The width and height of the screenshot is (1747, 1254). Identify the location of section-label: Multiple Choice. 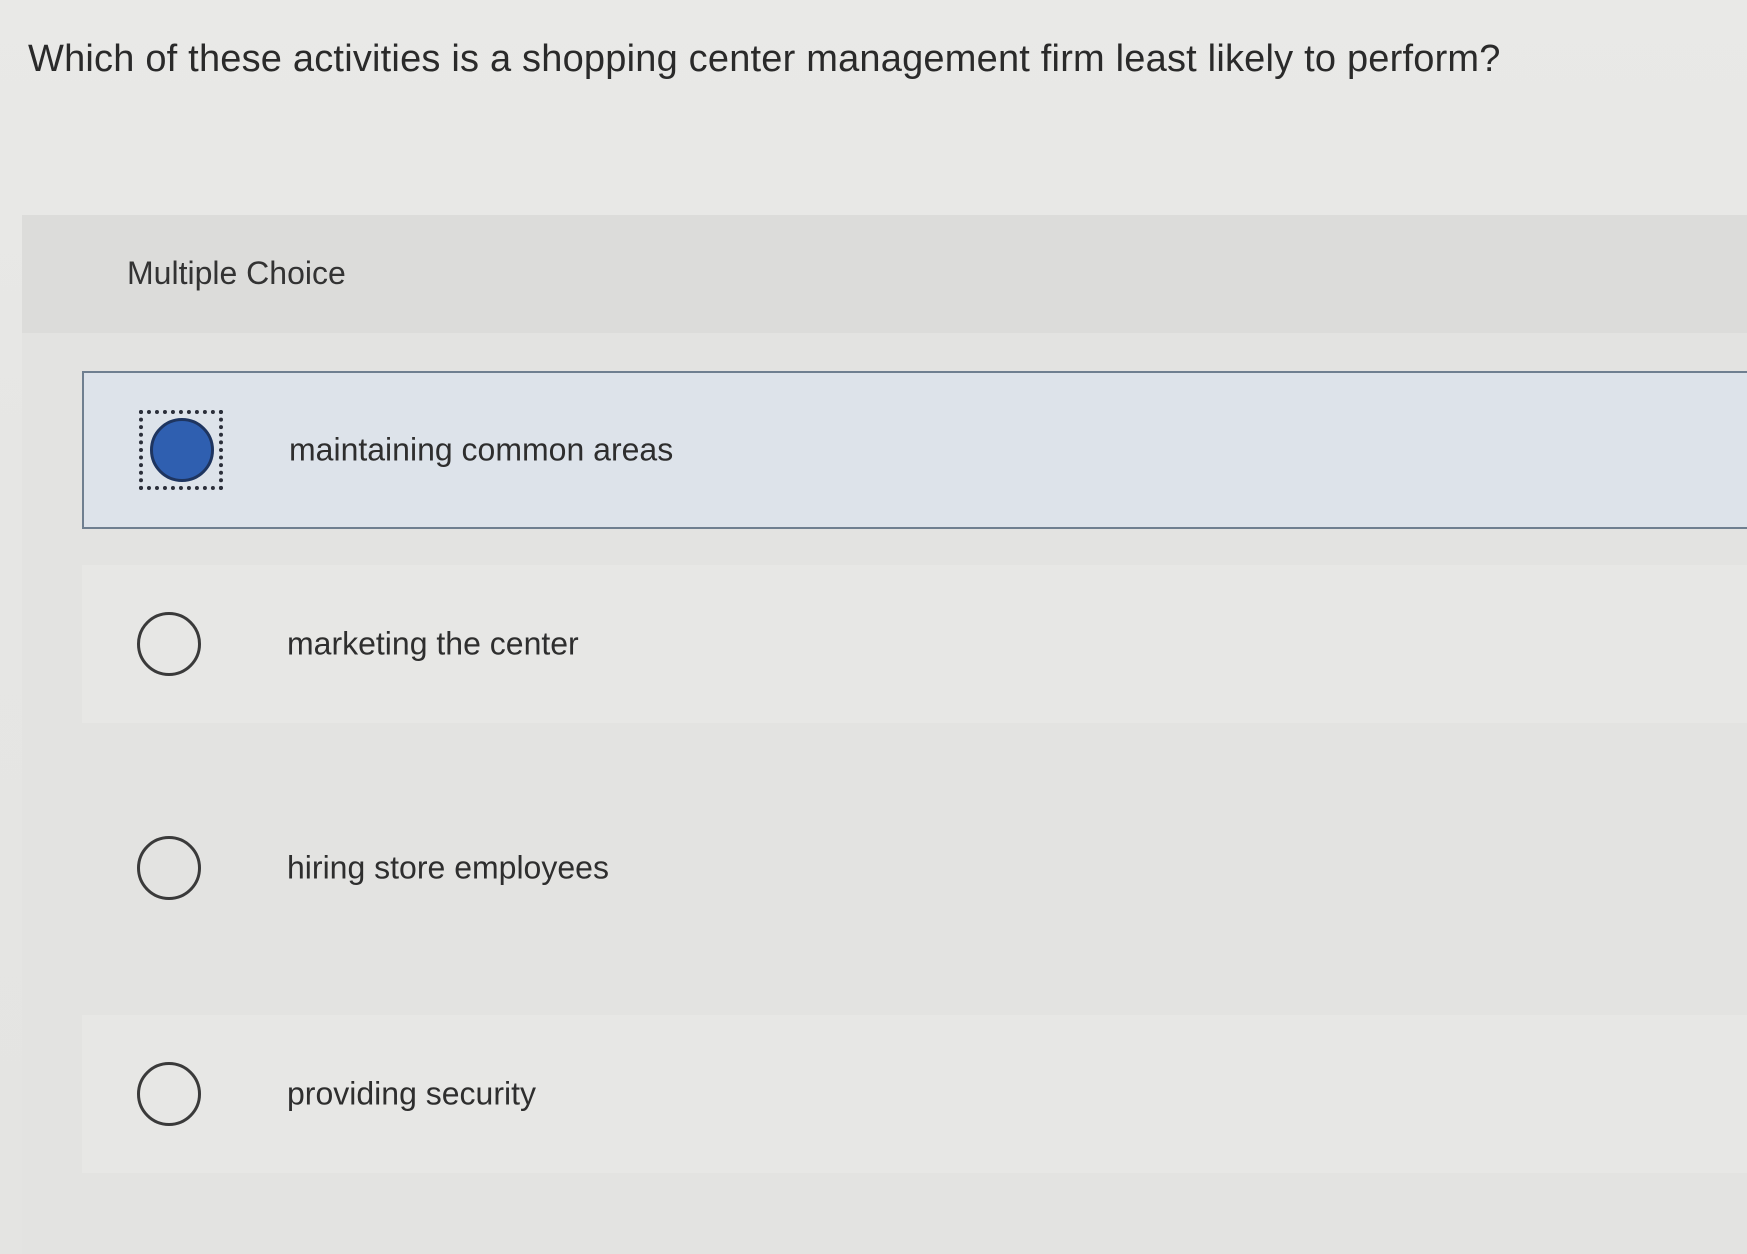
(236, 273).